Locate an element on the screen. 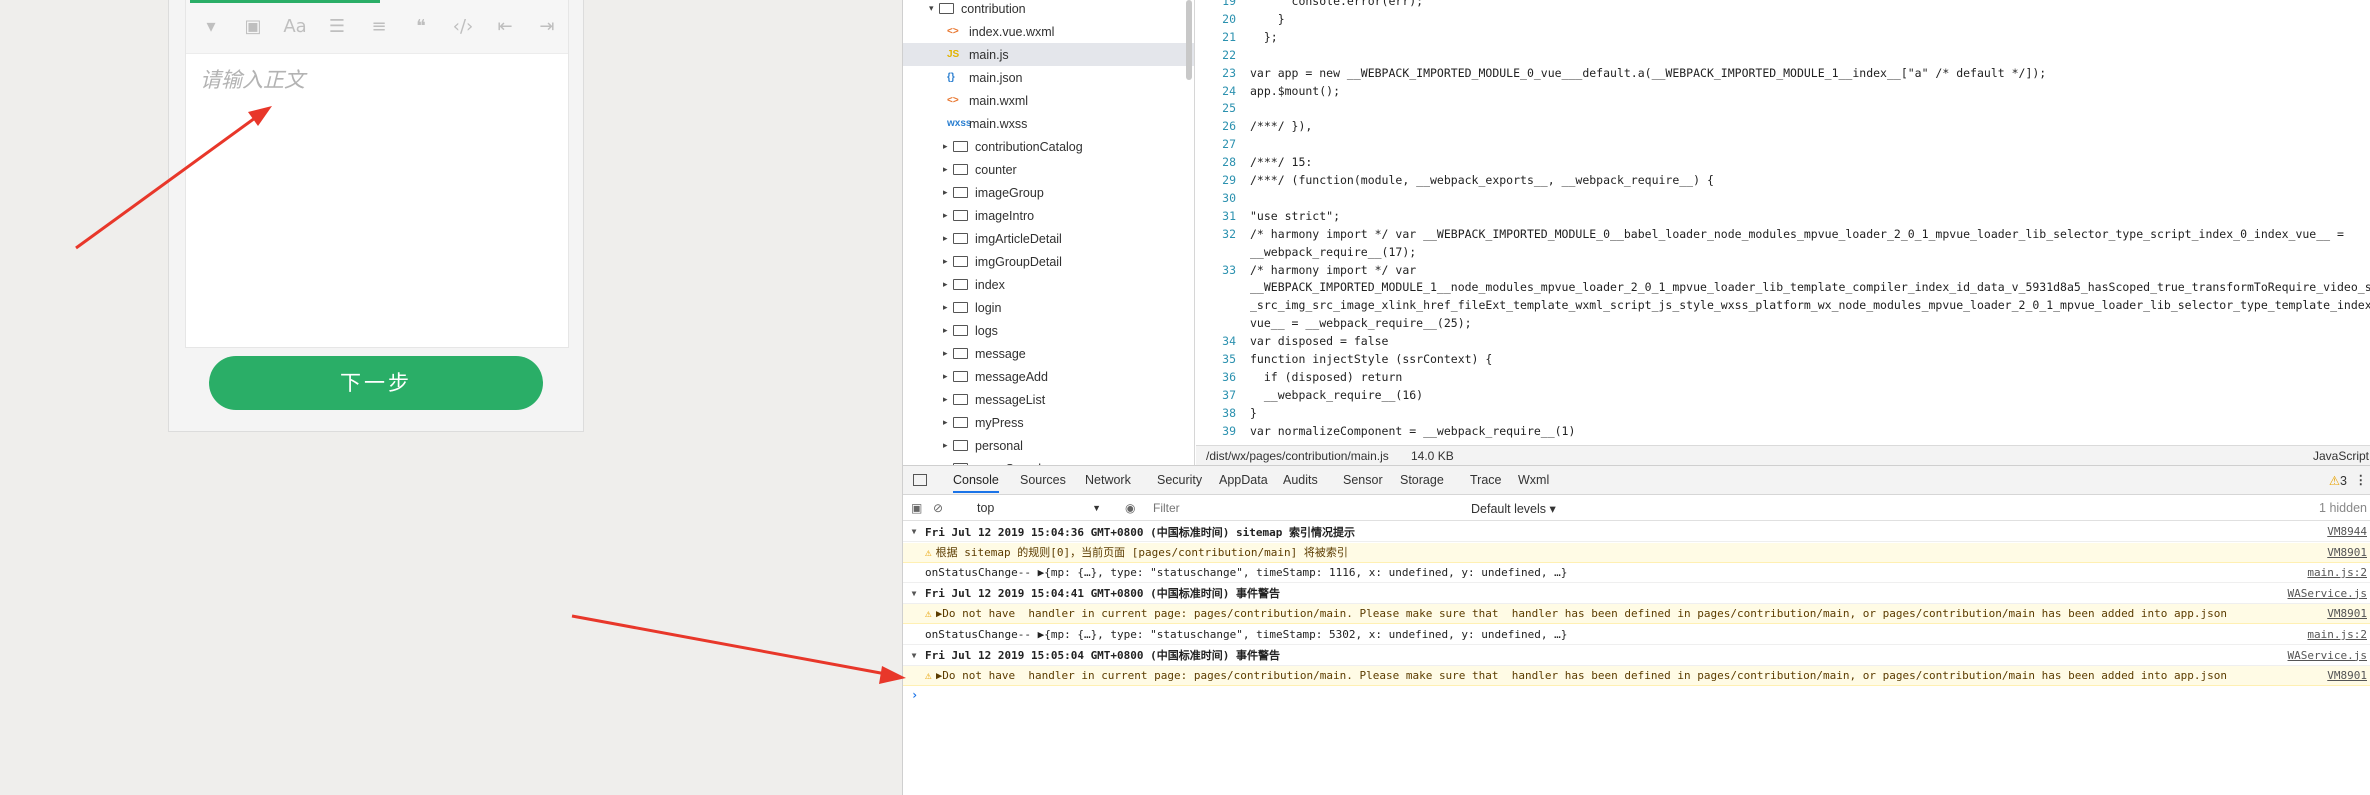  tree-folder: ▸ messageList is located at coordinates (1048, 399).